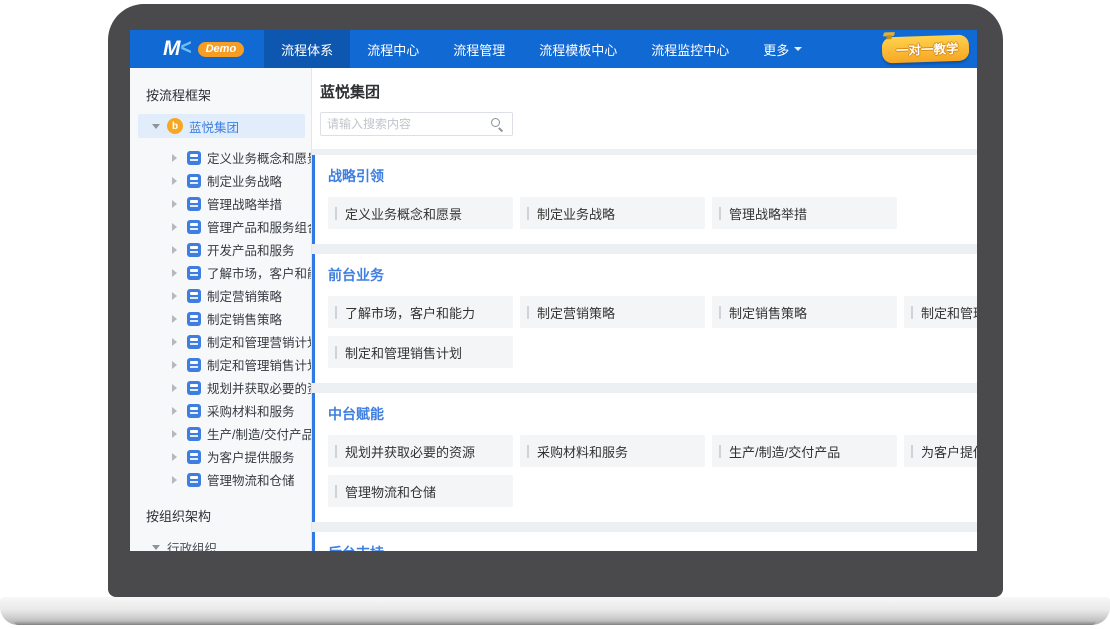  Describe the element at coordinates (776, 50) in the screenshot. I see `nav-item-label: 更多` at that location.